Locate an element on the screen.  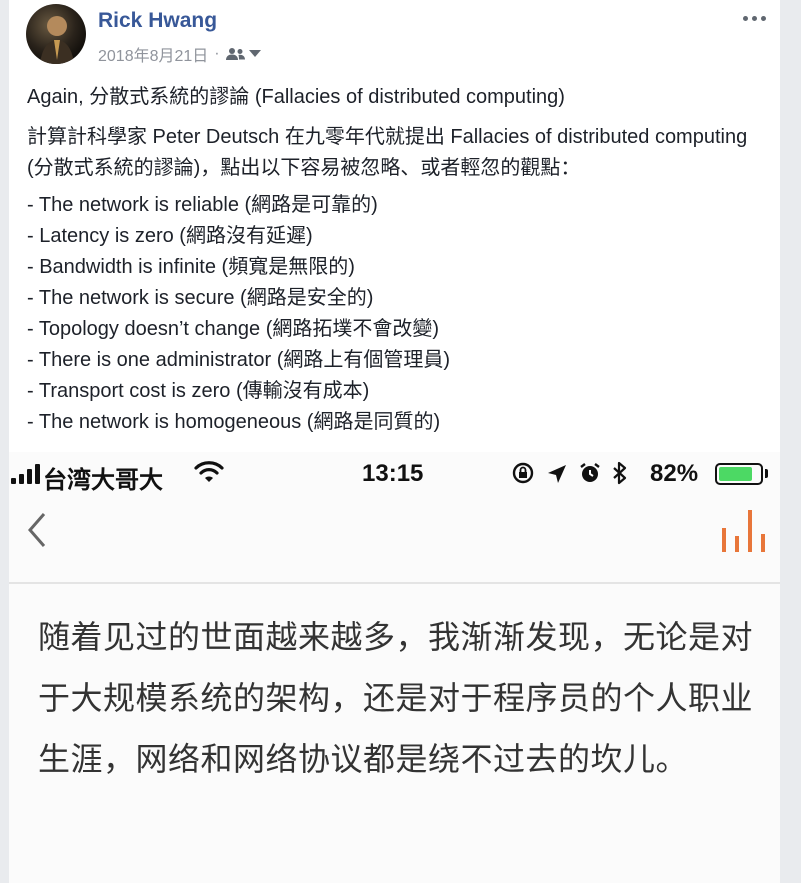
post-date: 2018年8月21日 is located at coordinates (153, 54).